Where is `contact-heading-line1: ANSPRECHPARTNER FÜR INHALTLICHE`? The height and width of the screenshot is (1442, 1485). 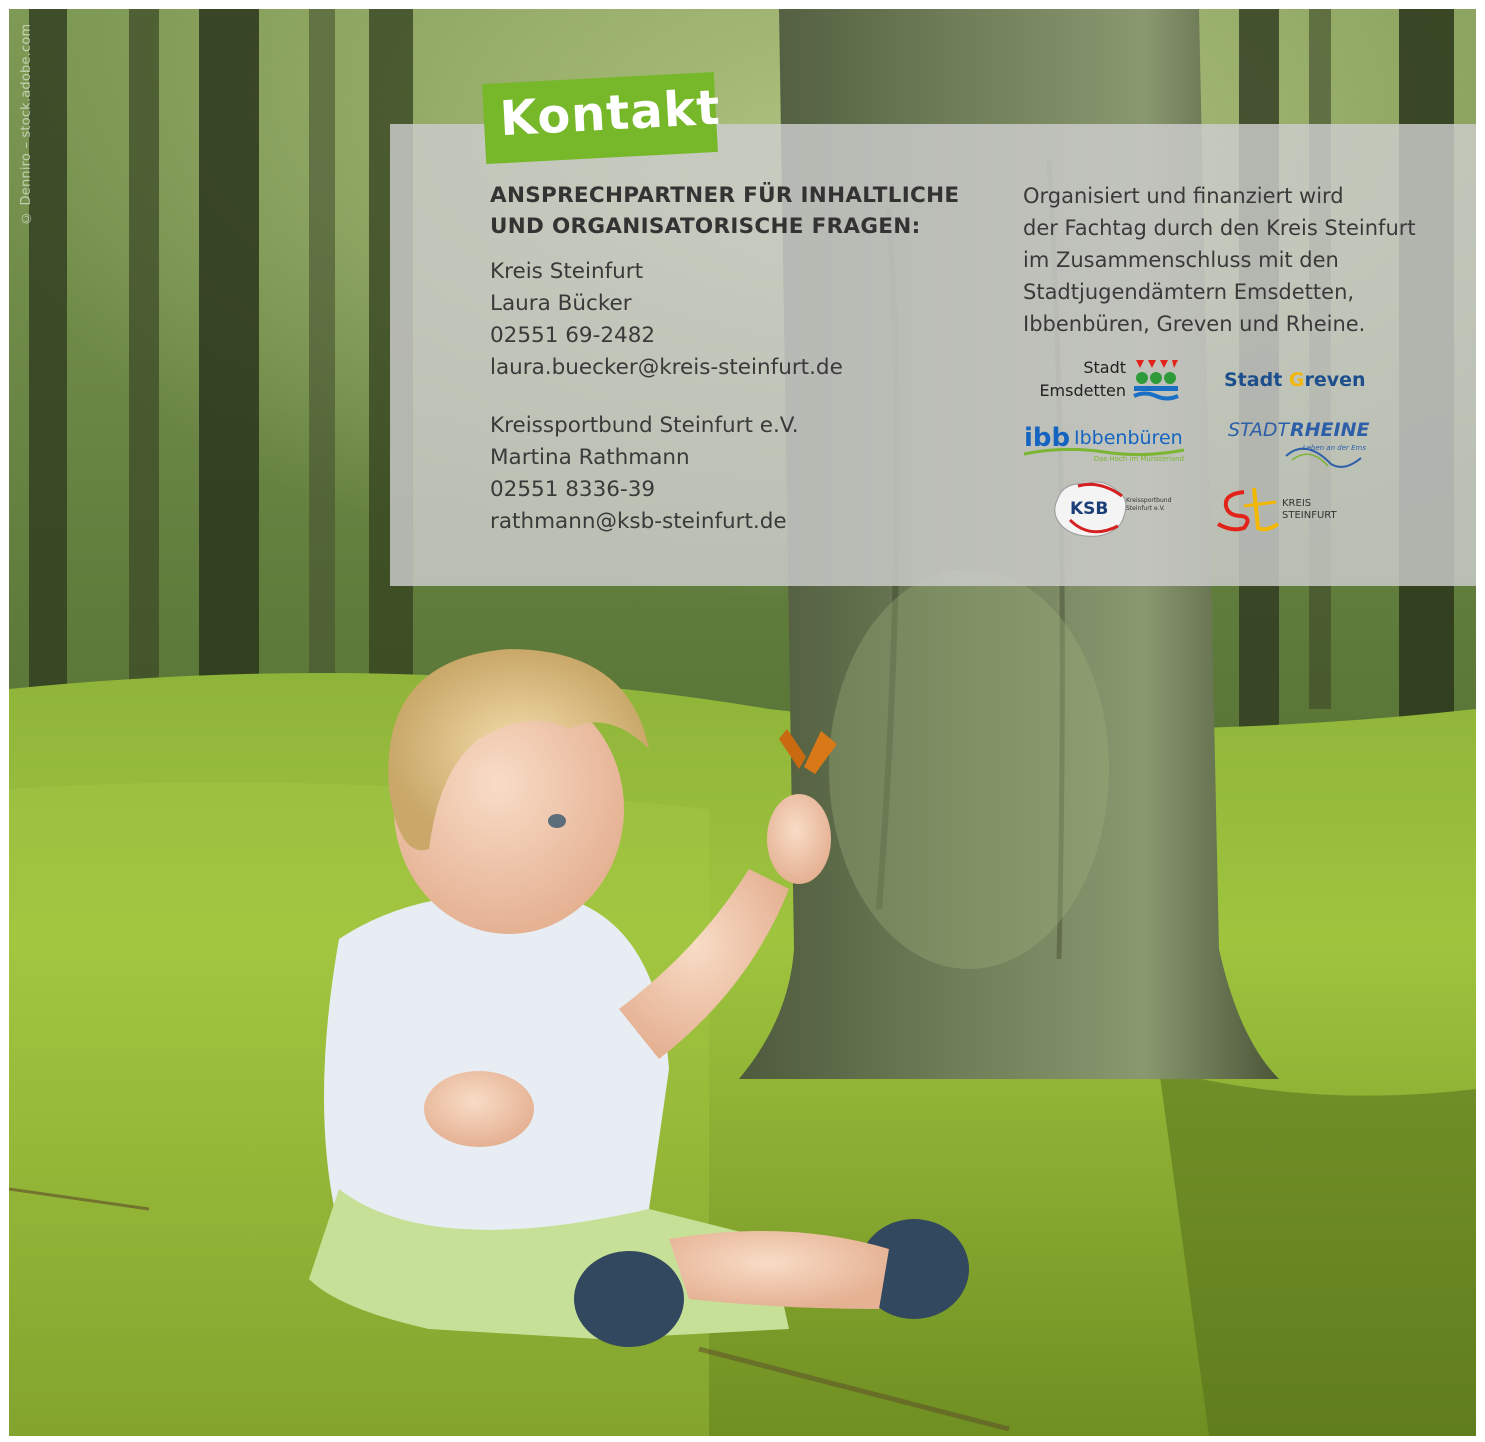
contact-heading-line1: ANSPRECHPARTNER FÜR INHALTLICHE is located at coordinates (725, 195).